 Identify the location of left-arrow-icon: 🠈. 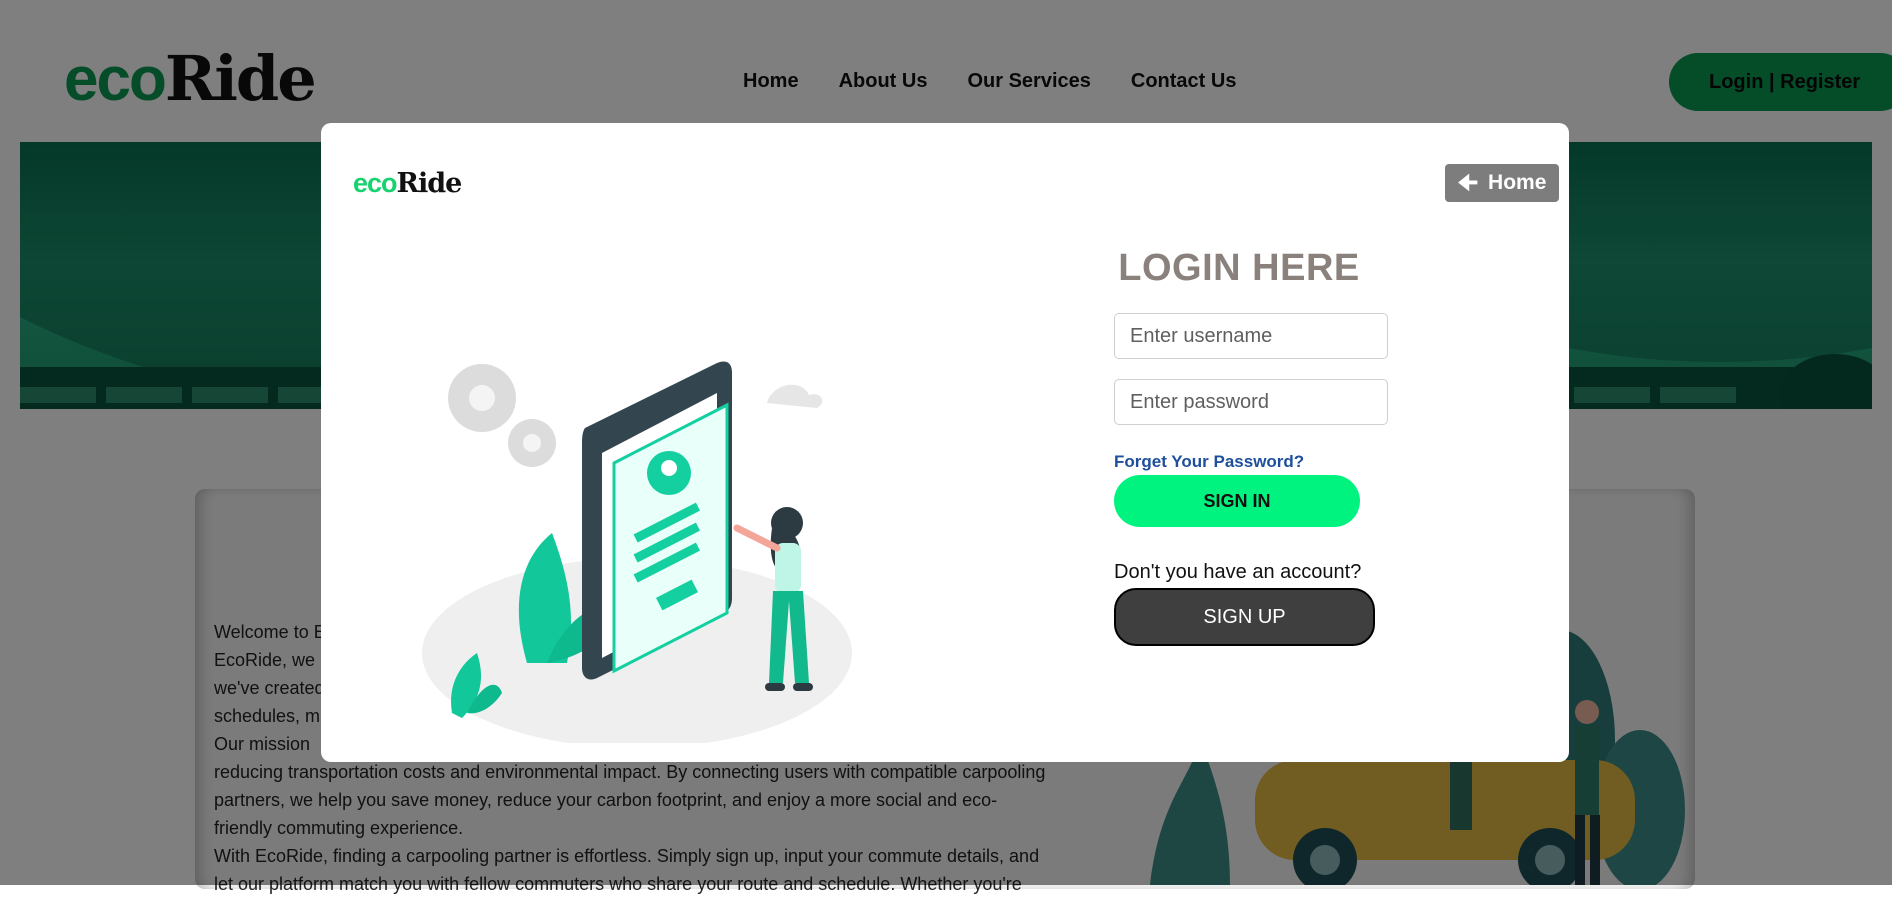
(1468, 182).